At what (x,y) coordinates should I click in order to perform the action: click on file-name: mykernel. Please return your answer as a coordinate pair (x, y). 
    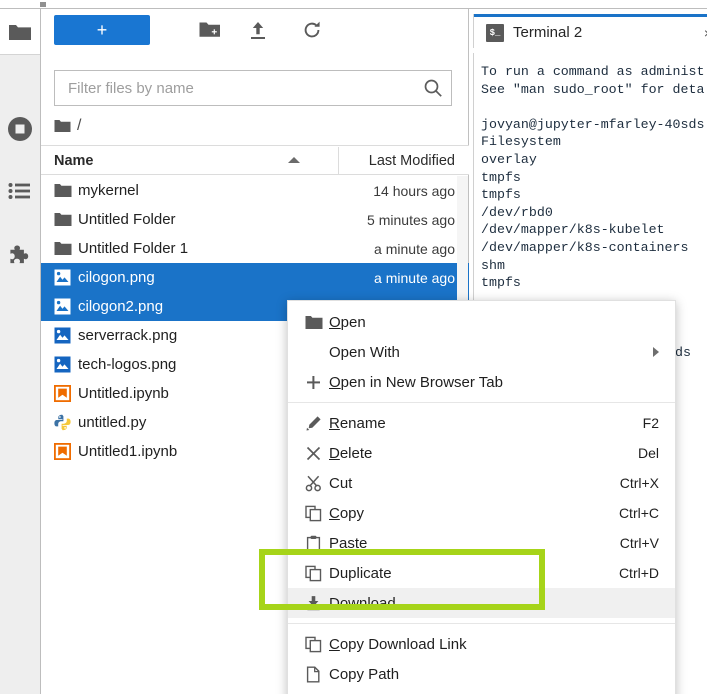
    Looking at the image, I should click on (108, 190).